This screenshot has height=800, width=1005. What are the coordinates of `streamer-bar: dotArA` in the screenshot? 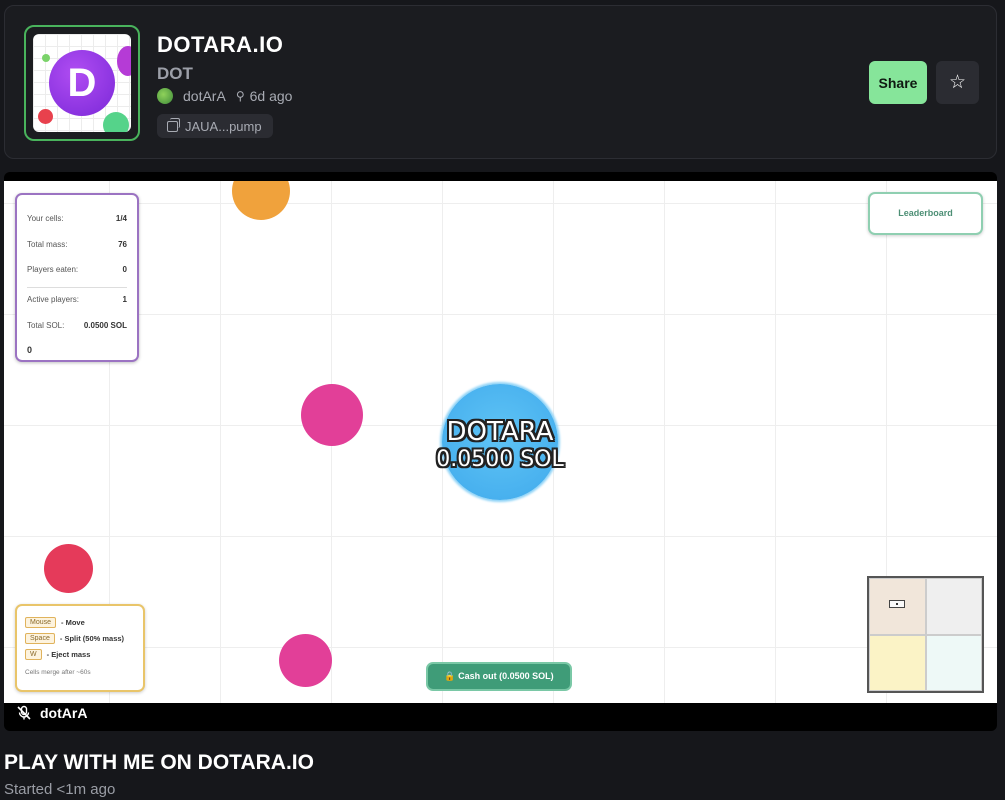 It's located at (51, 713).